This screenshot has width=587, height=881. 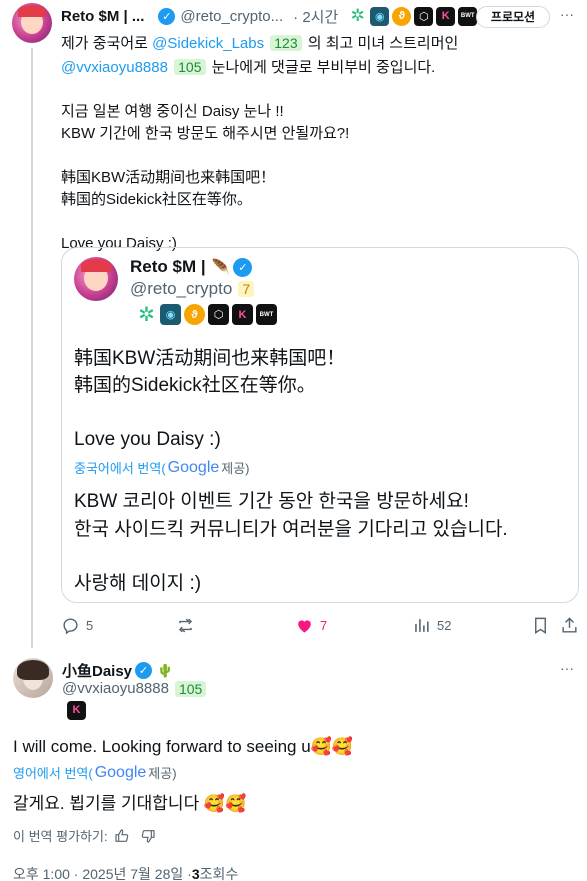 I want to click on views-button: 52, so click(x=431, y=625).